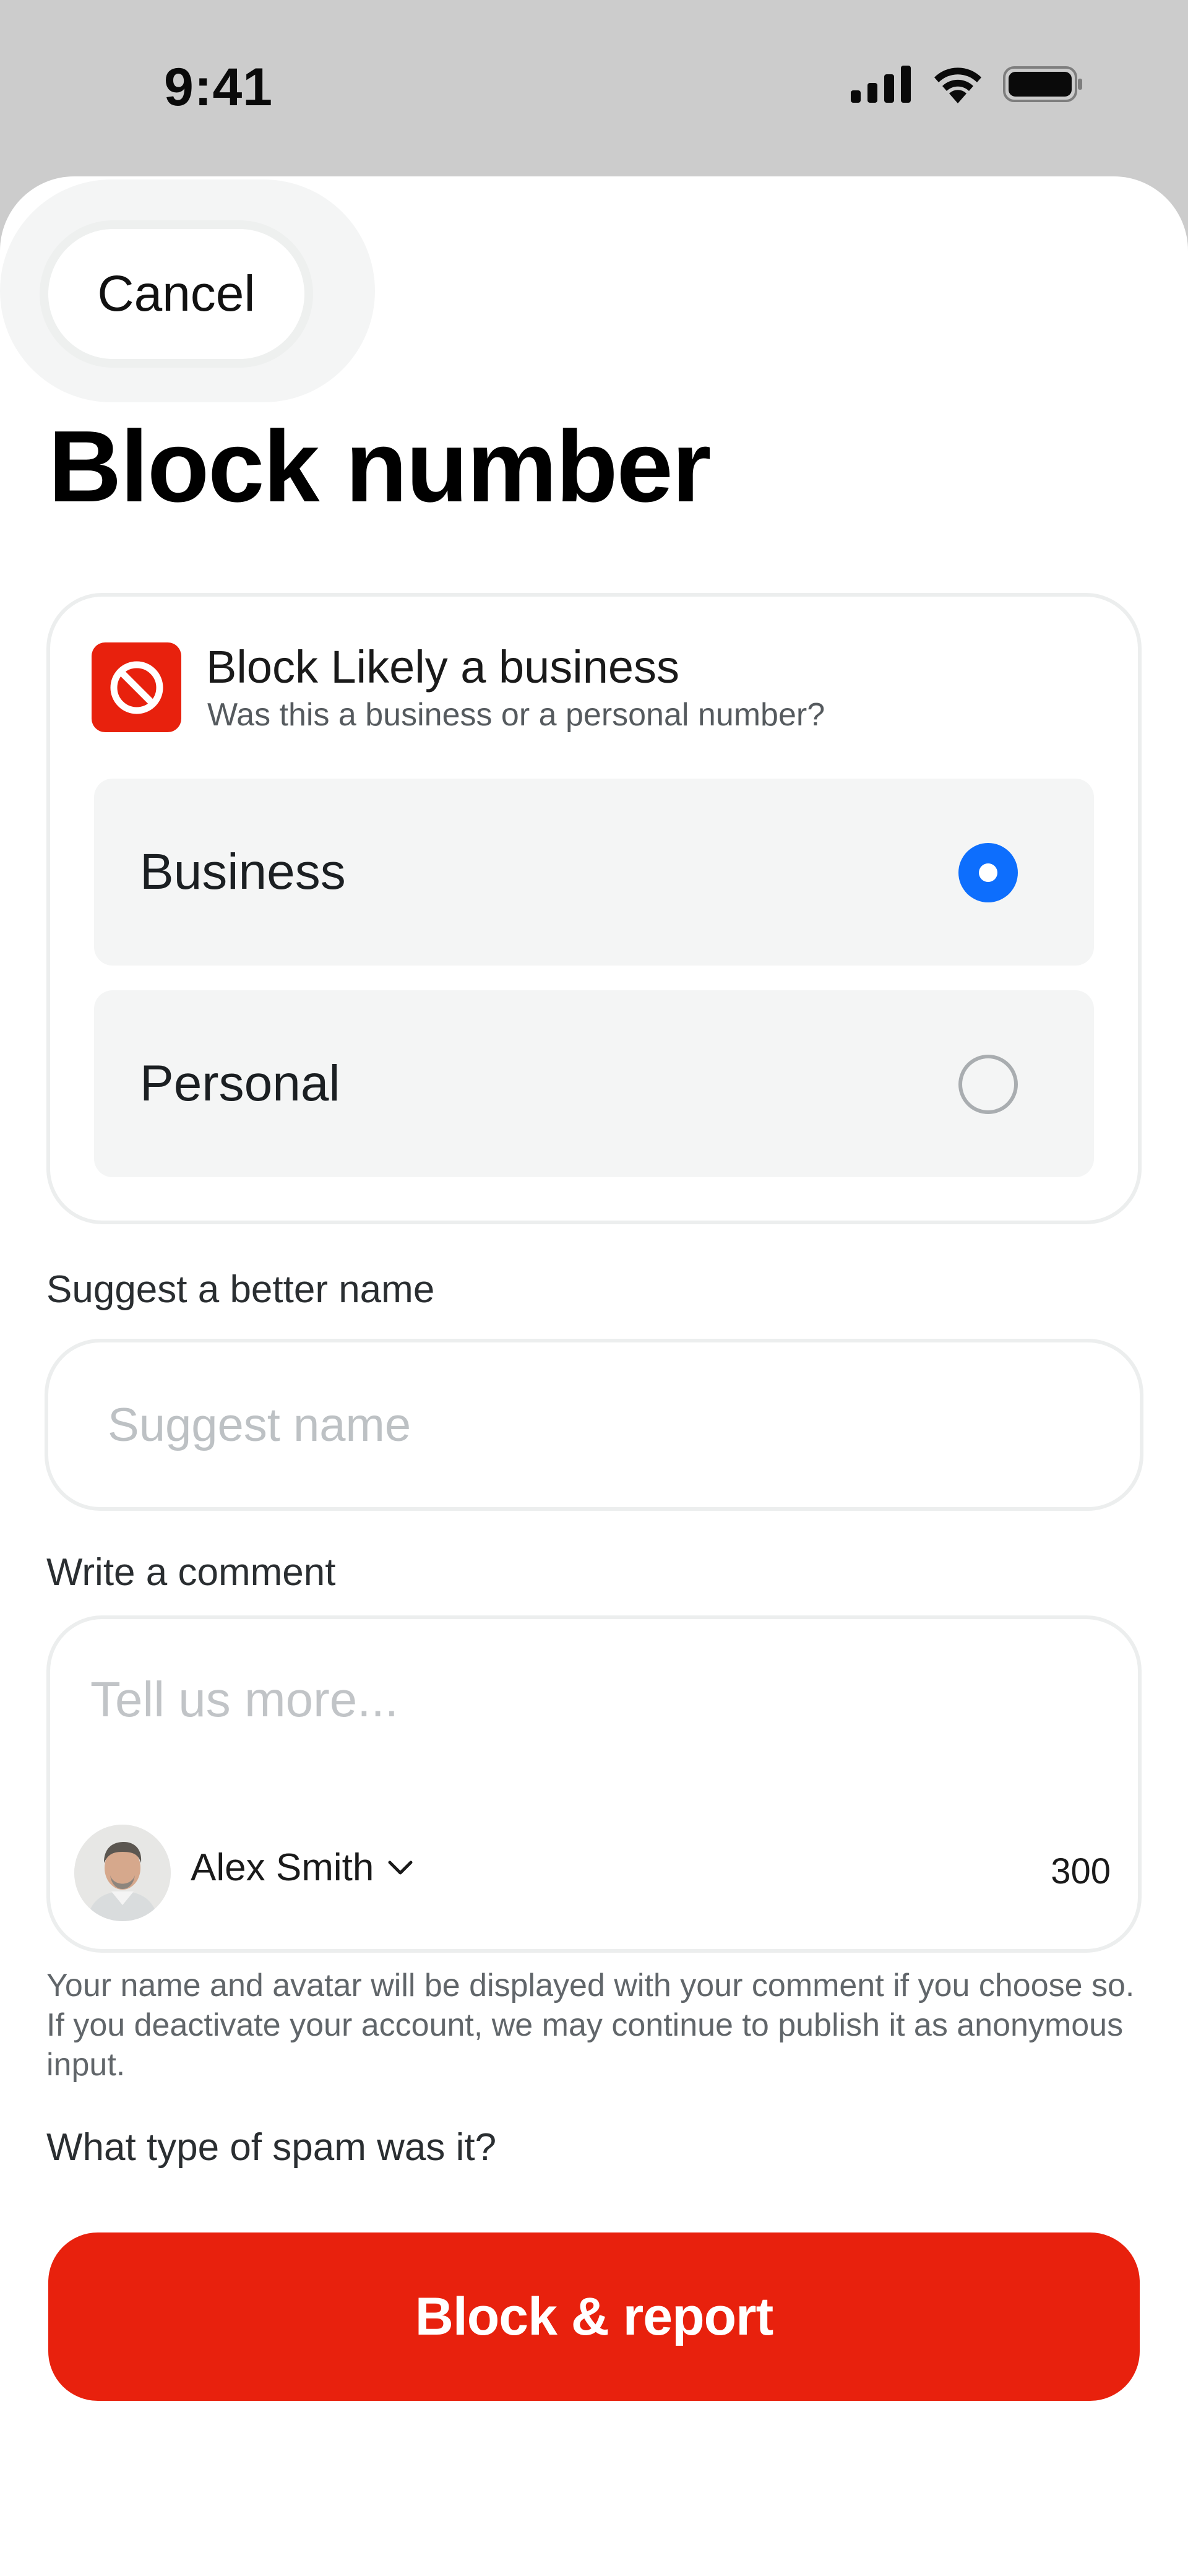  I want to click on author-selector: Alex Smith, so click(302, 1868).